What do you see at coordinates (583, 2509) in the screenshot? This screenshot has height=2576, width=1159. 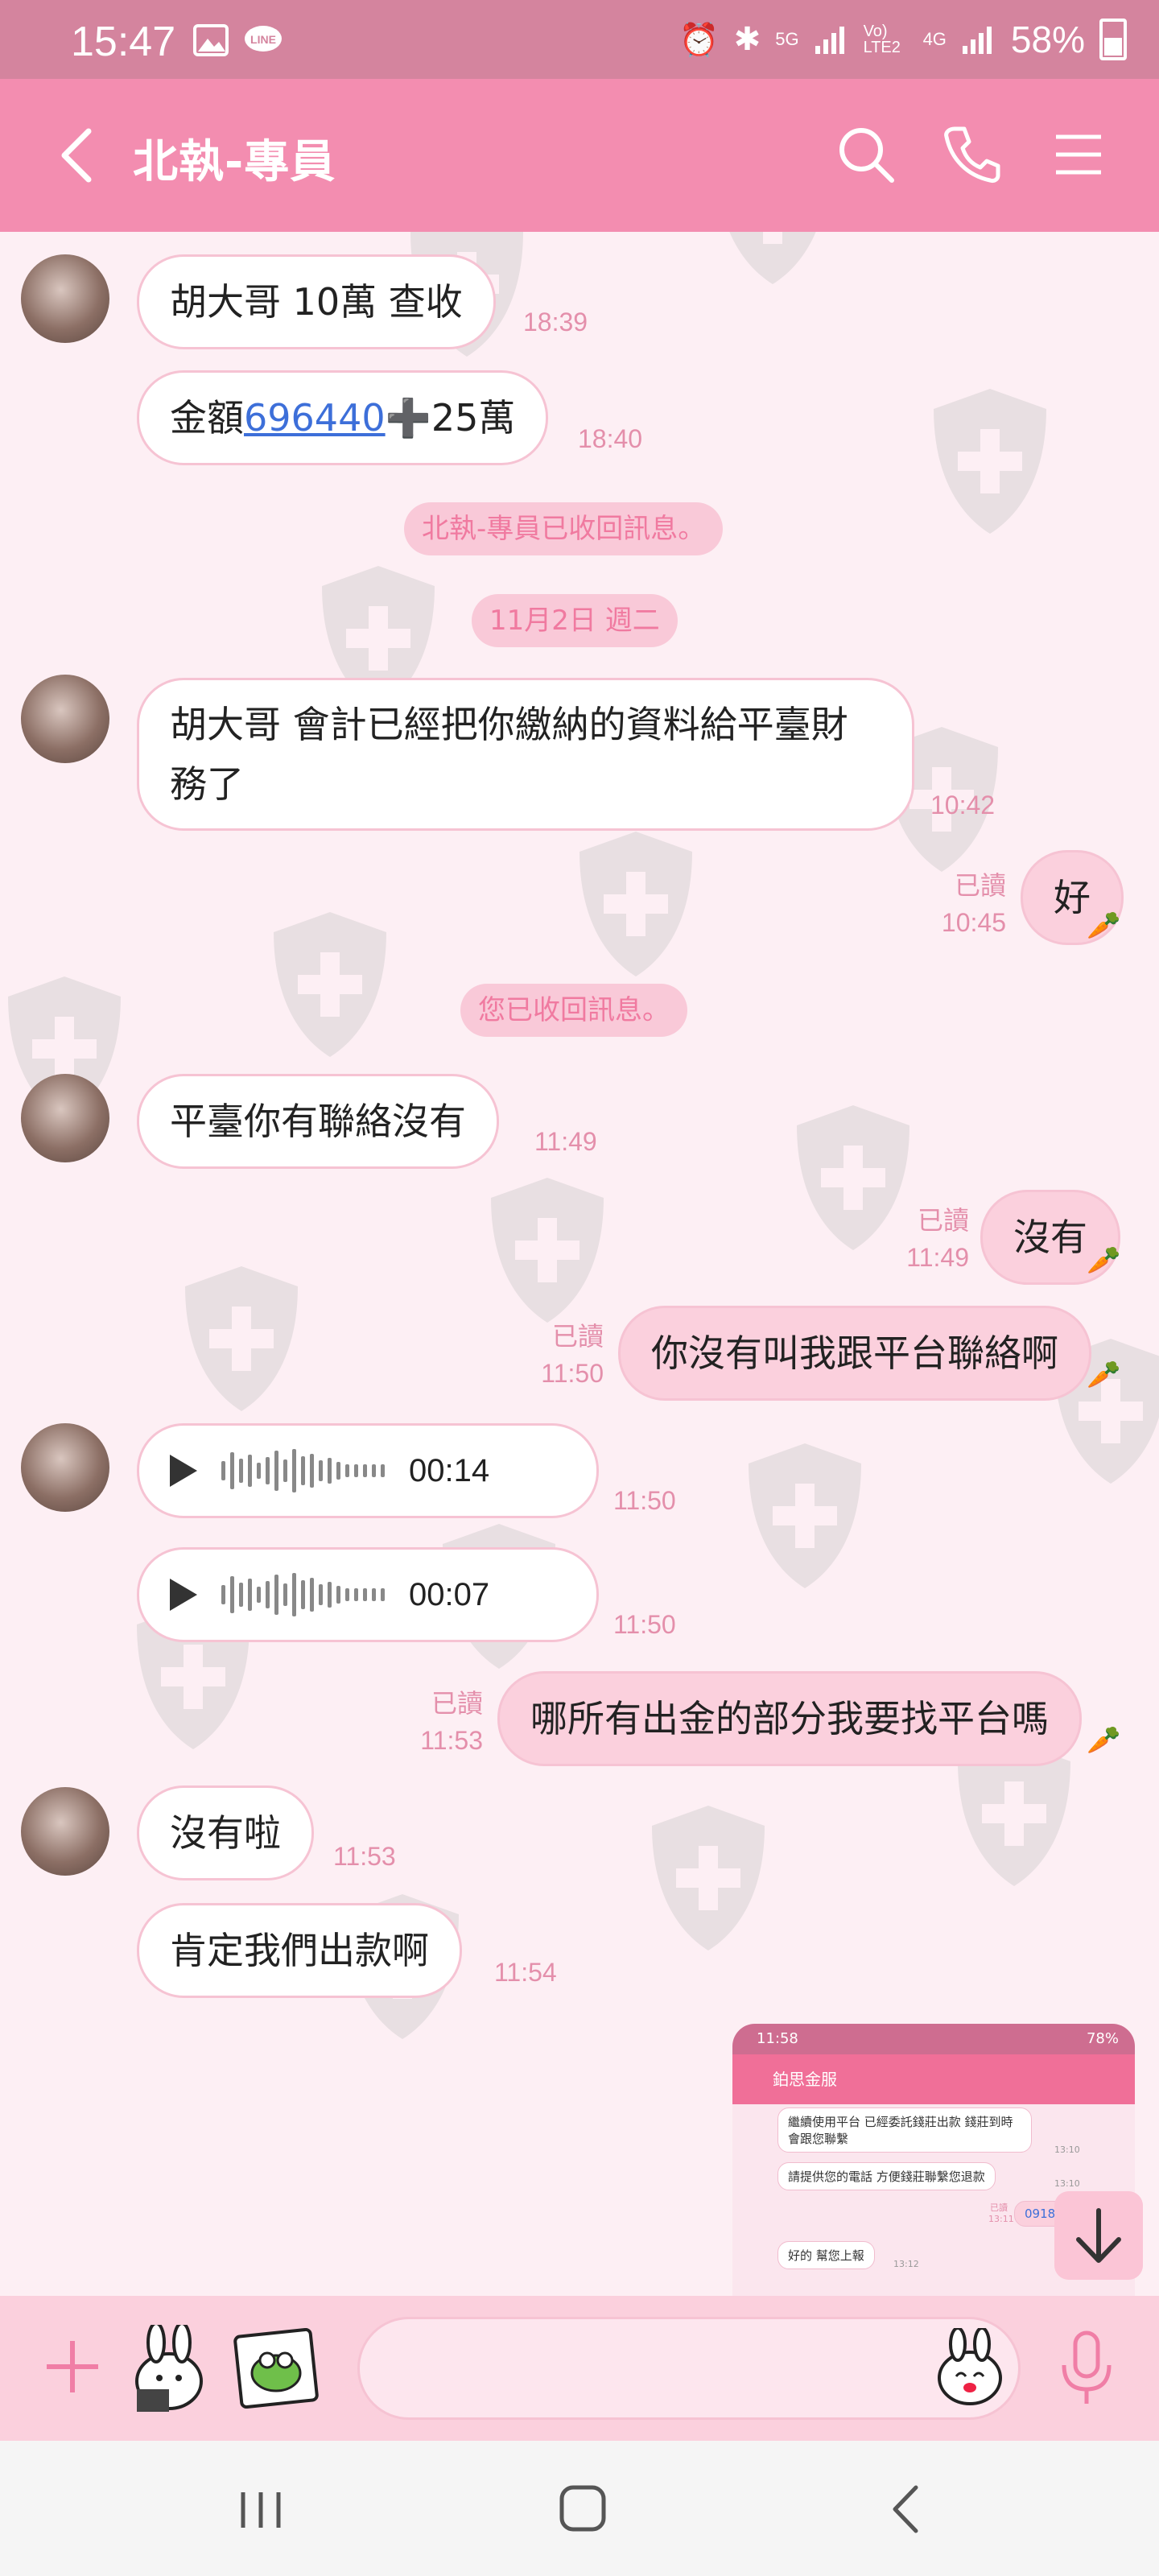 I see `home-icon` at bounding box center [583, 2509].